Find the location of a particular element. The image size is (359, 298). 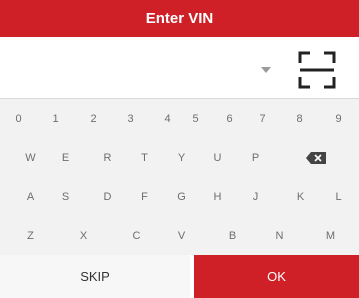

key-7: 7 is located at coordinates (262, 118).